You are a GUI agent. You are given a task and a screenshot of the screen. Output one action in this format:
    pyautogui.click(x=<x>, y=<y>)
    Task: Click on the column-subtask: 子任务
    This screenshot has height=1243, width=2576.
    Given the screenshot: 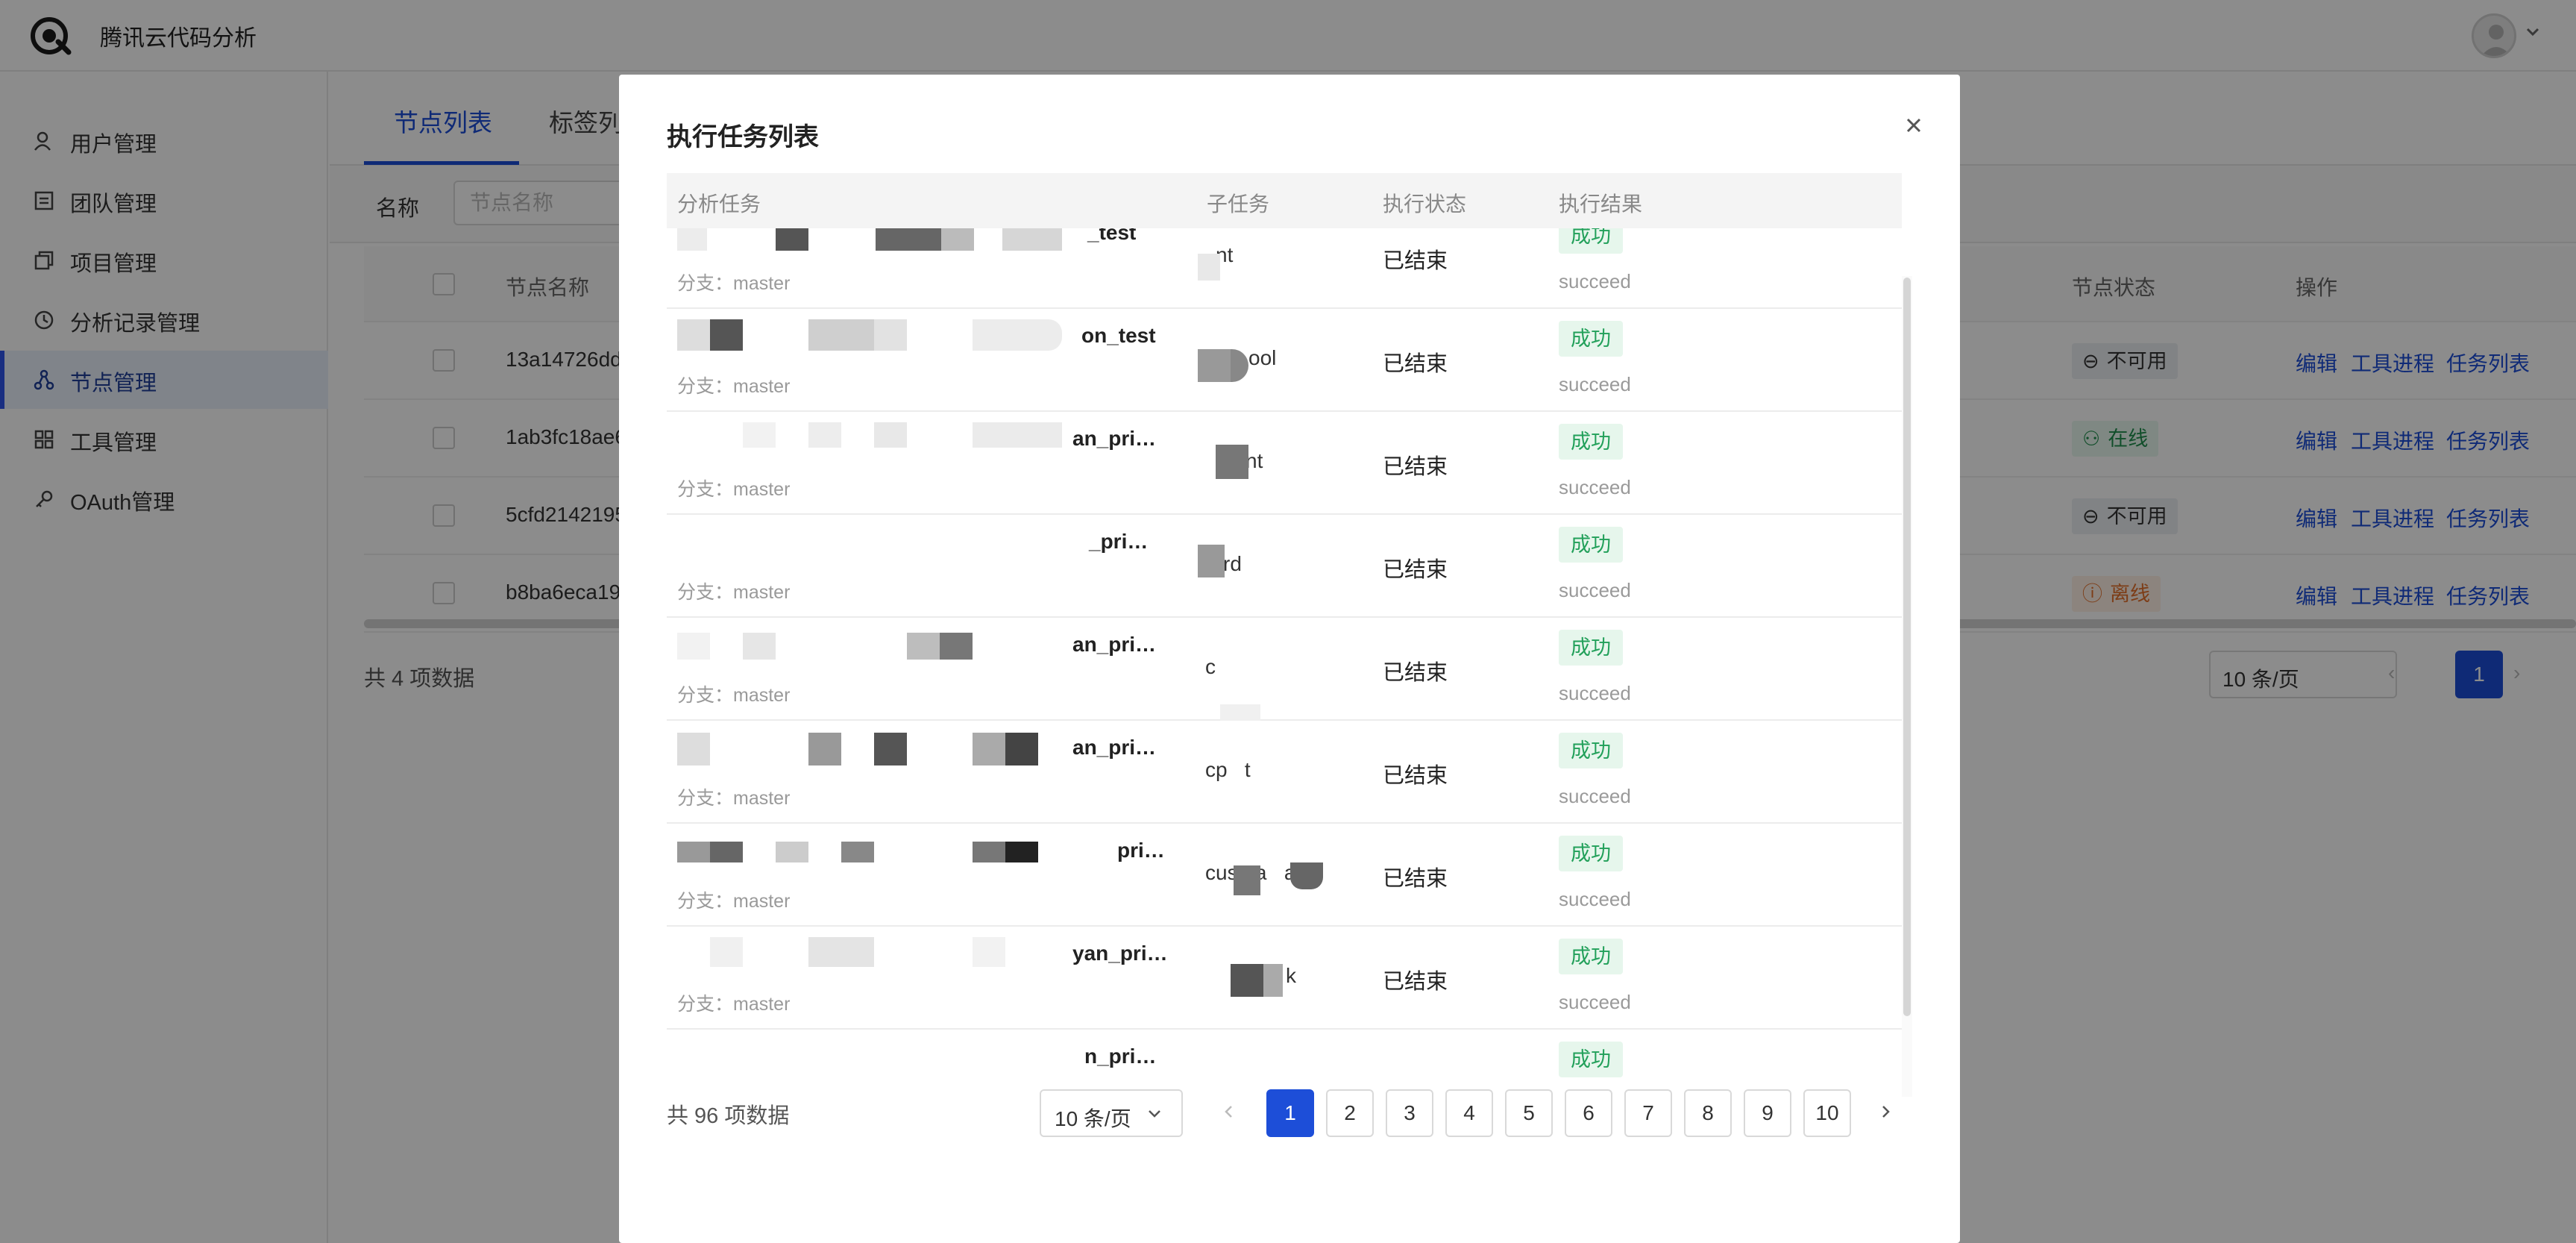 What is the action you would take?
    pyautogui.click(x=1238, y=204)
    